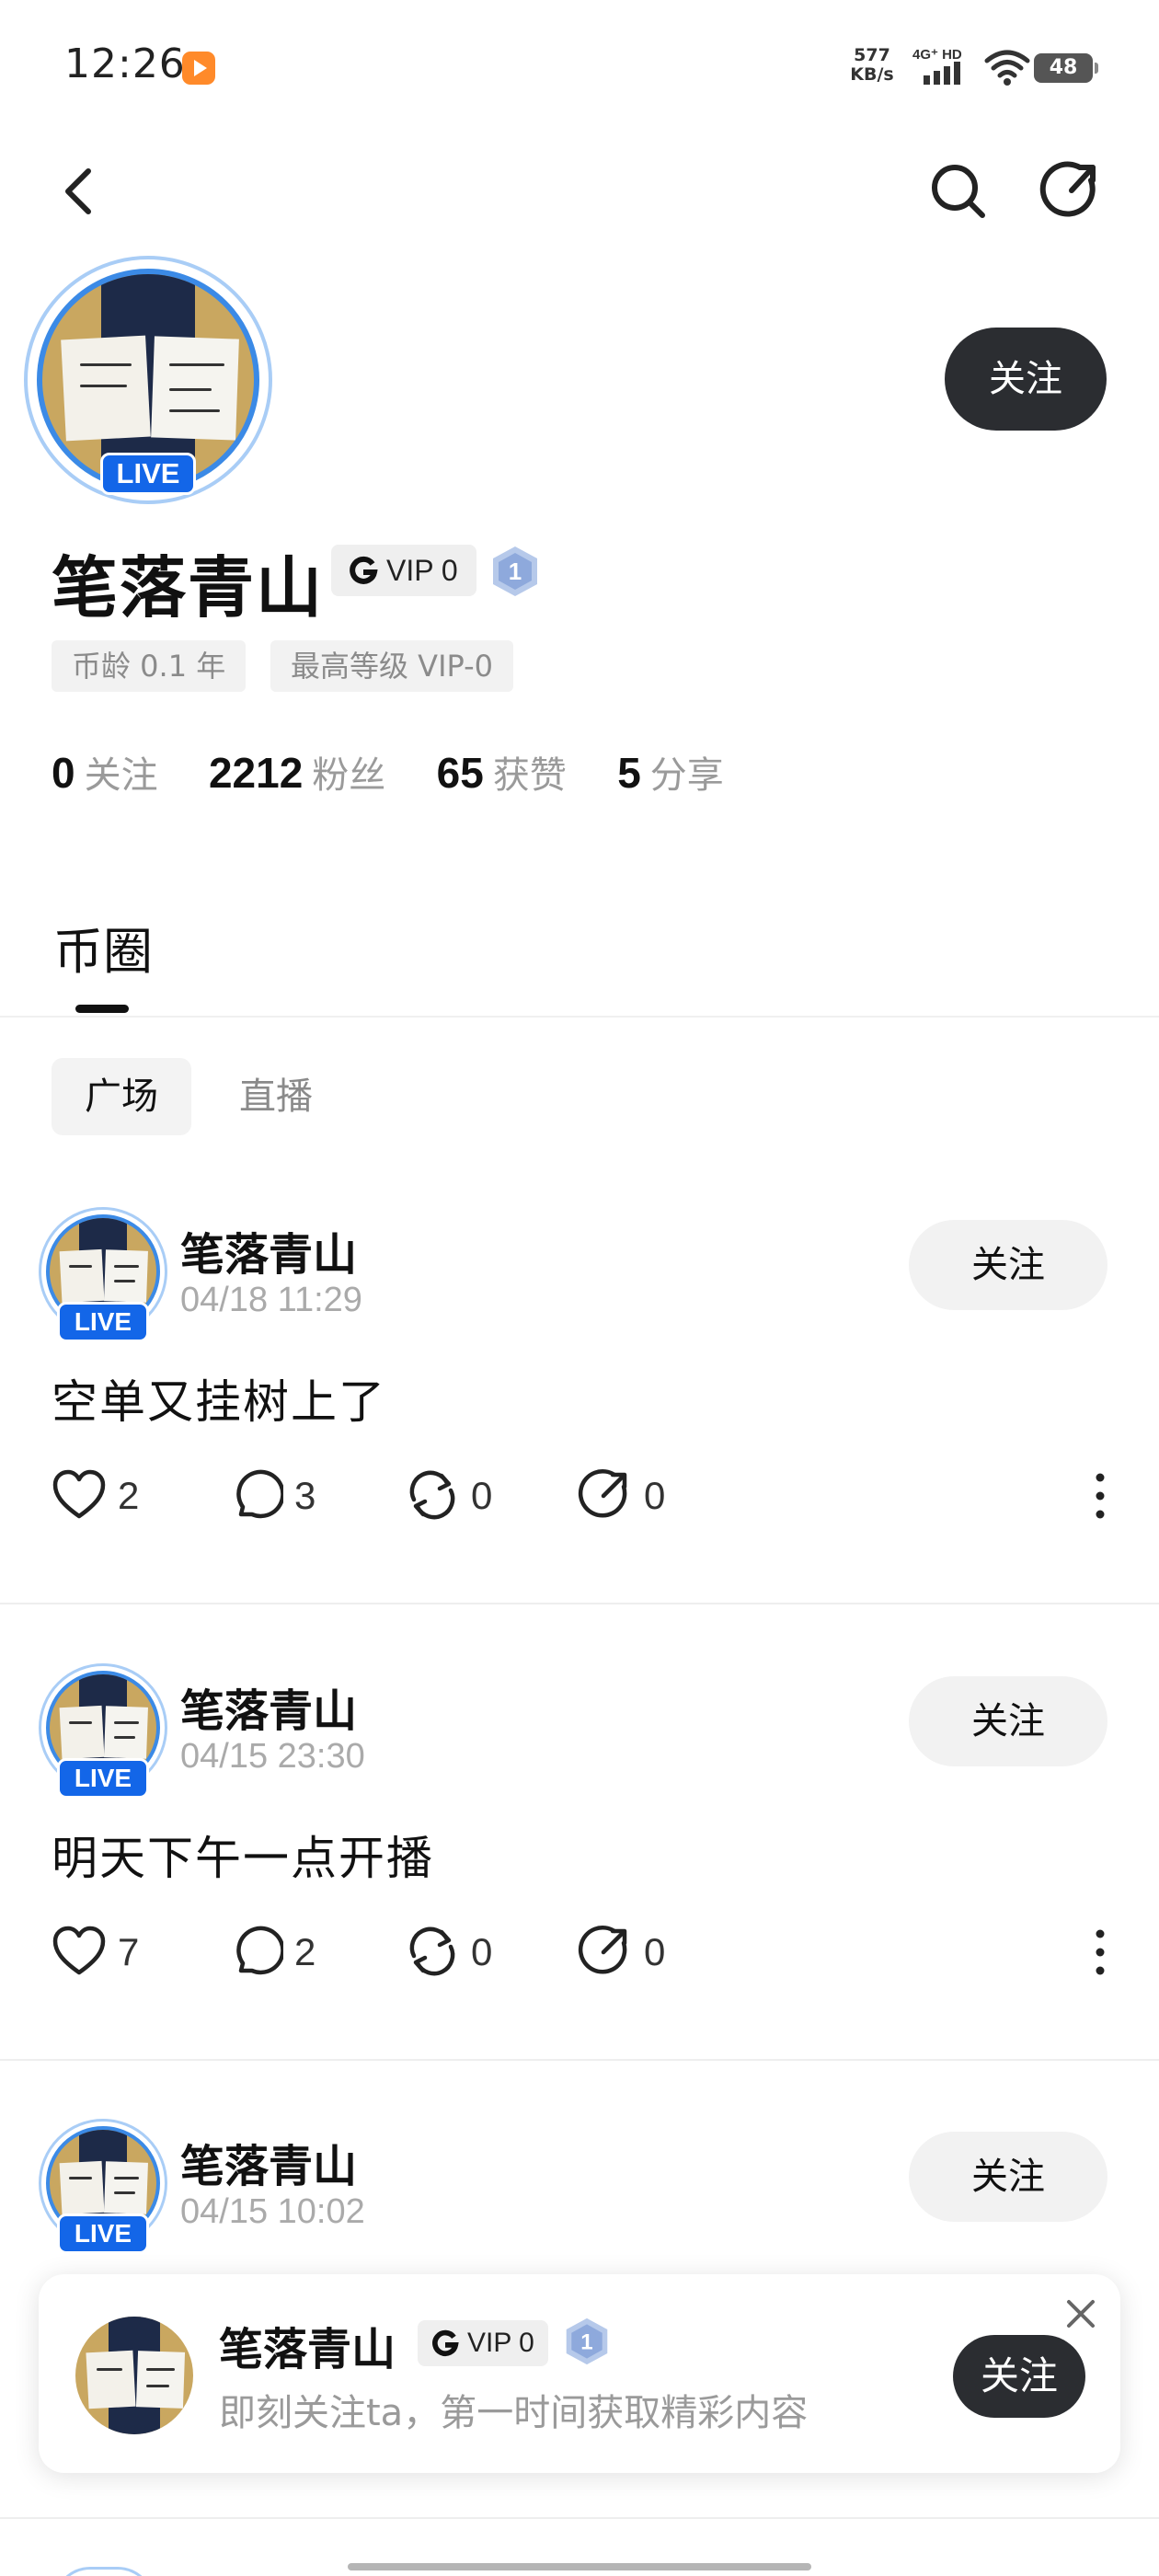 The image size is (1159, 2576). What do you see at coordinates (129, 1951) in the screenshot?
I see `like-count: 7` at bounding box center [129, 1951].